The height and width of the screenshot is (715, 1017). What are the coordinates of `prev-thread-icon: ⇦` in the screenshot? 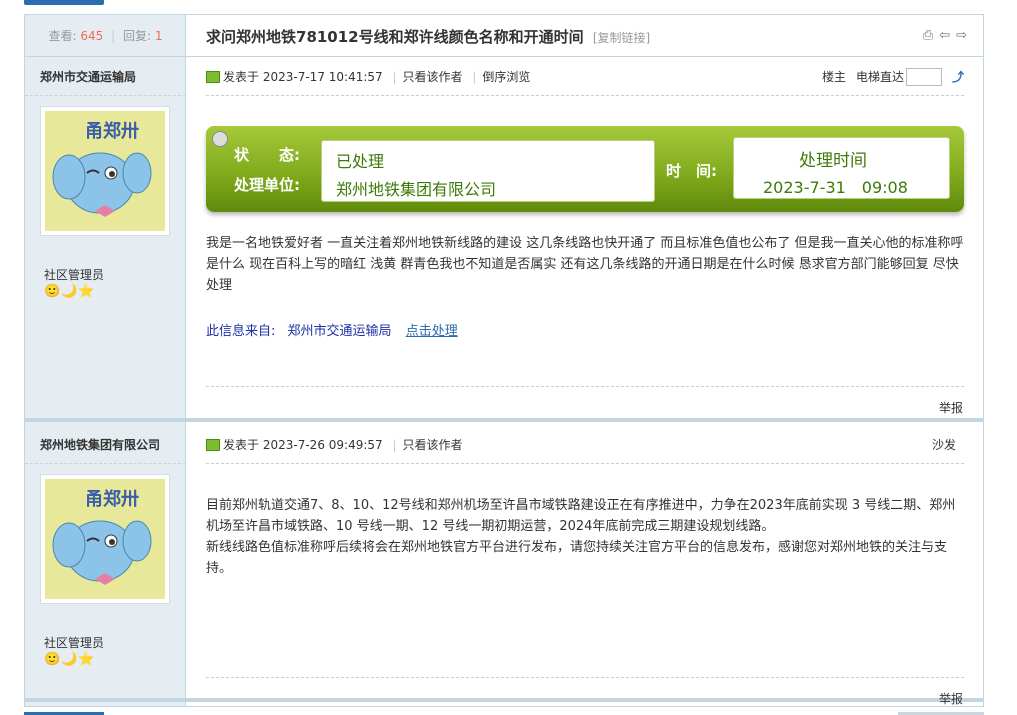 It's located at (944, 35).